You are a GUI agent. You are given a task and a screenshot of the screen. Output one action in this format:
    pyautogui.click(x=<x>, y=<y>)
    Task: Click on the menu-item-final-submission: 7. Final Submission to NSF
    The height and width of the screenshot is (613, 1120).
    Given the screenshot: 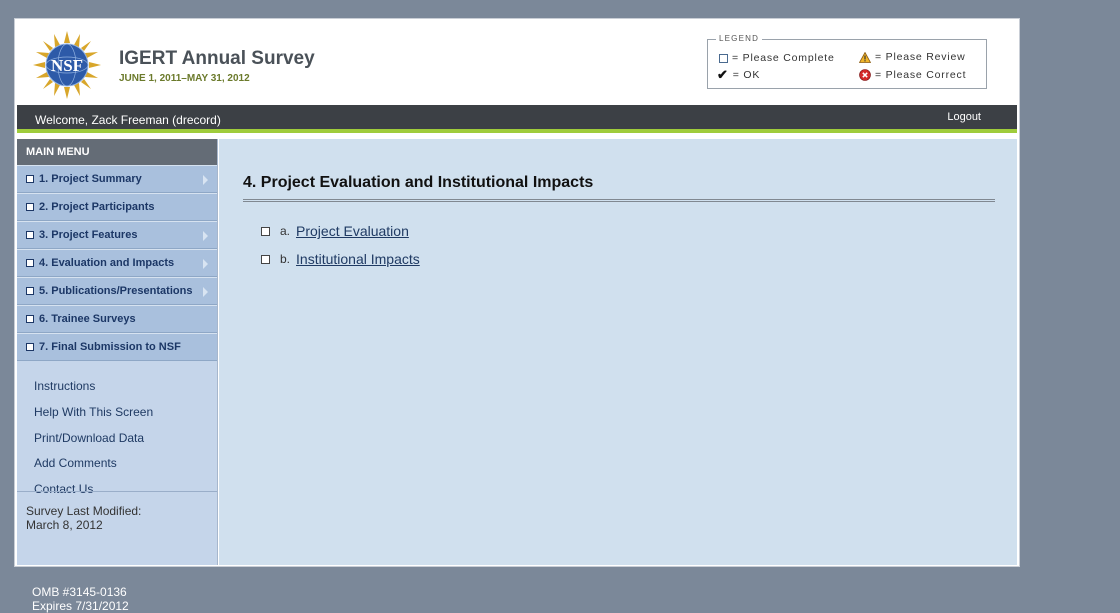 What is the action you would take?
    pyautogui.click(x=117, y=347)
    